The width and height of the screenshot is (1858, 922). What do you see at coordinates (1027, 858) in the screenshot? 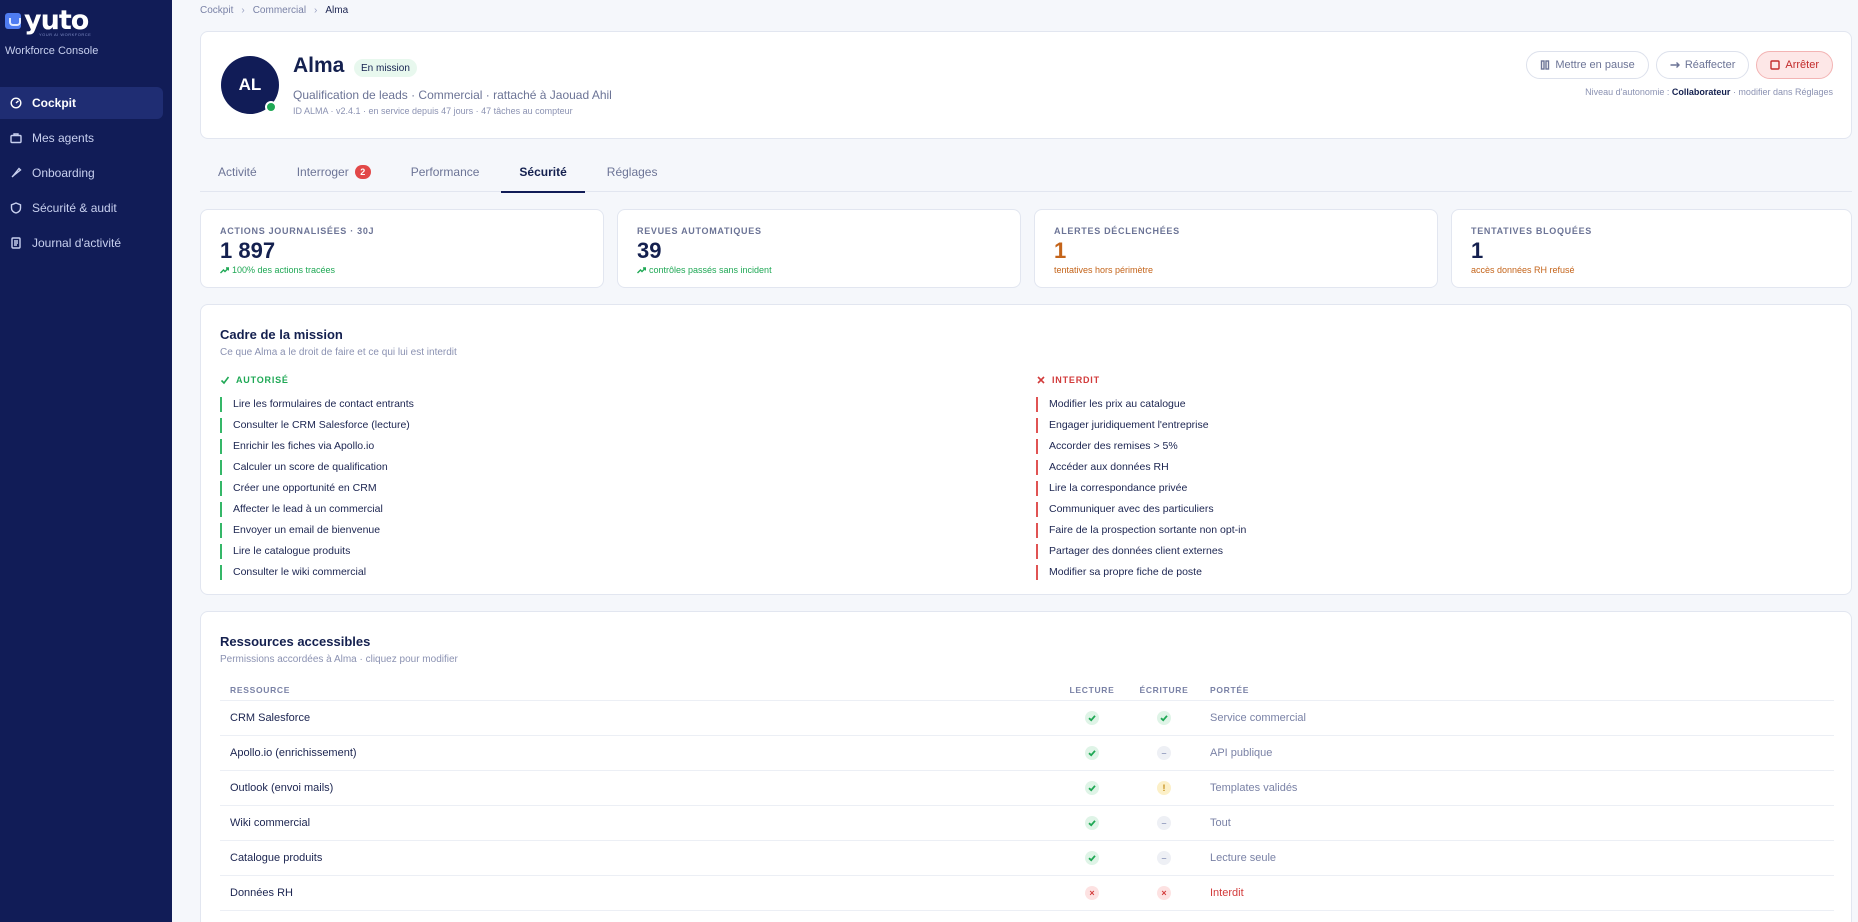
I see `table-row: Catalogue produits – Lecture seule` at bounding box center [1027, 858].